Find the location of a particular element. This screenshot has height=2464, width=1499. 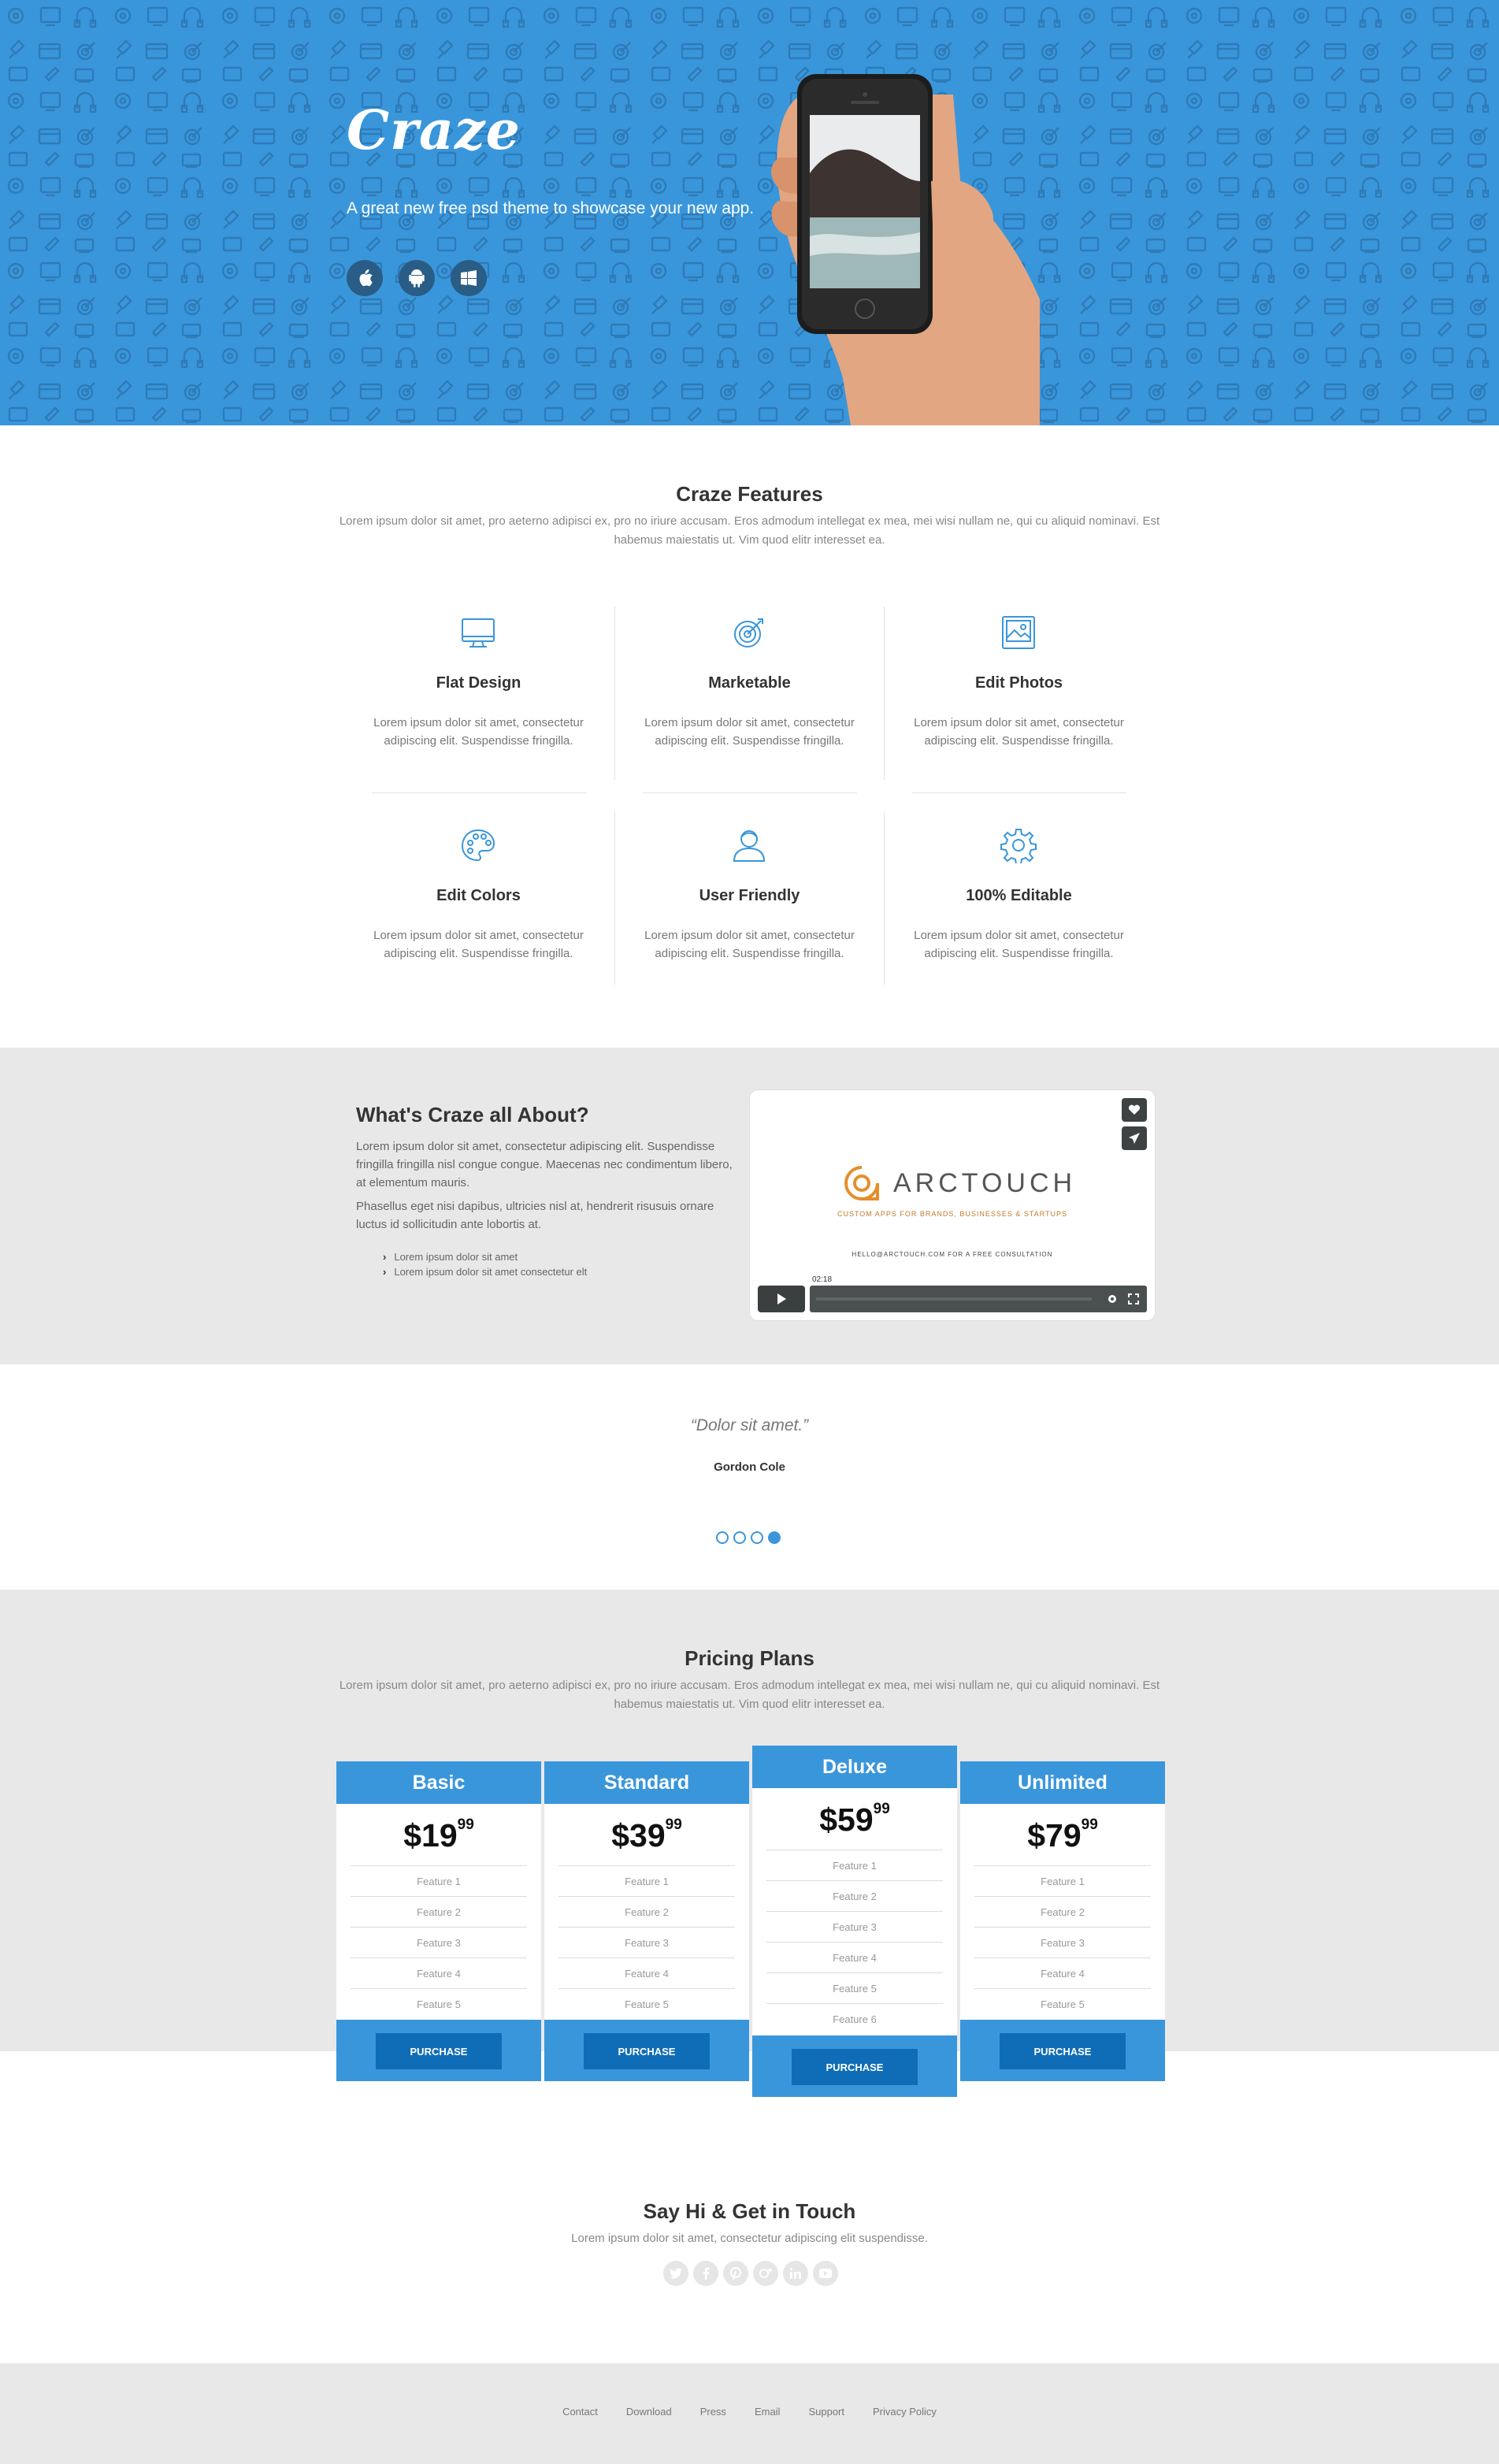

footer-link-email: Email is located at coordinates (768, 2412).